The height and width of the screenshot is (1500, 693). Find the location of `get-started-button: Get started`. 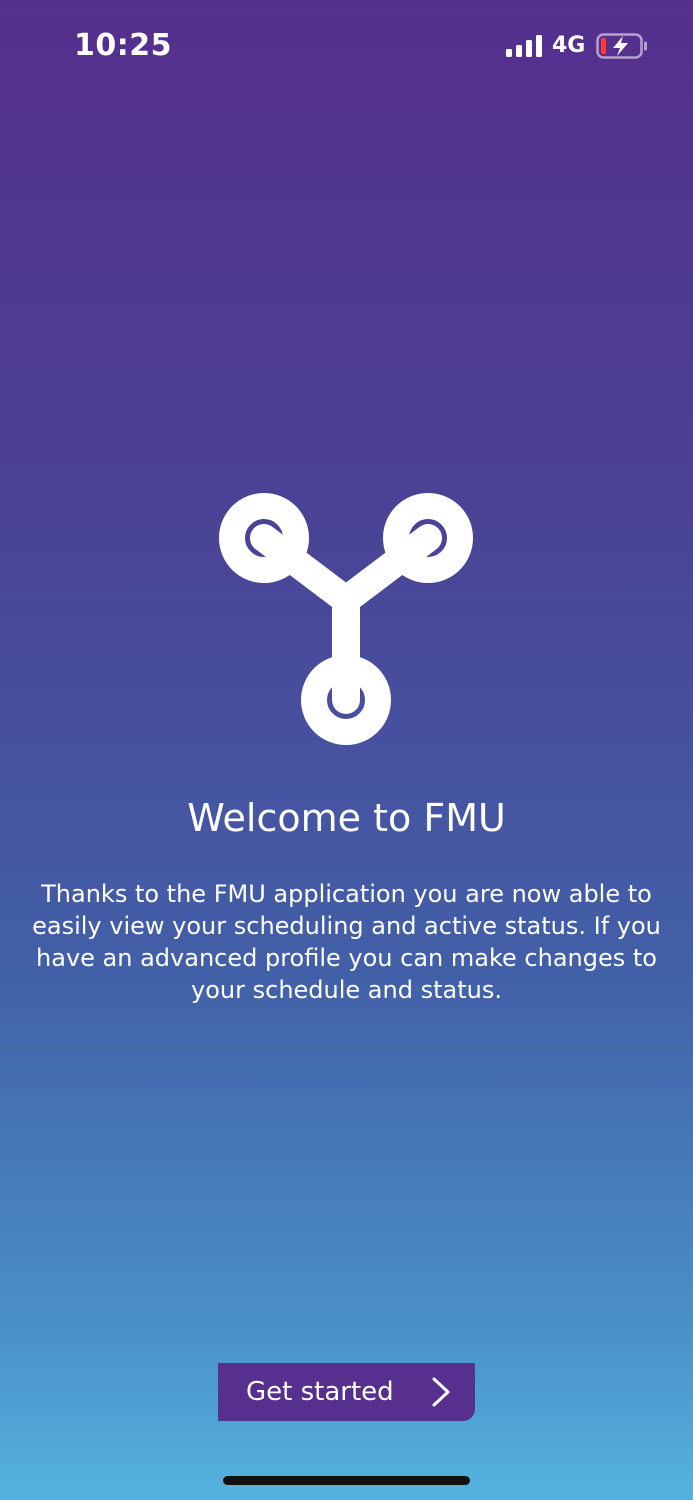

get-started-button: Get started is located at coordinates (346, 1392).